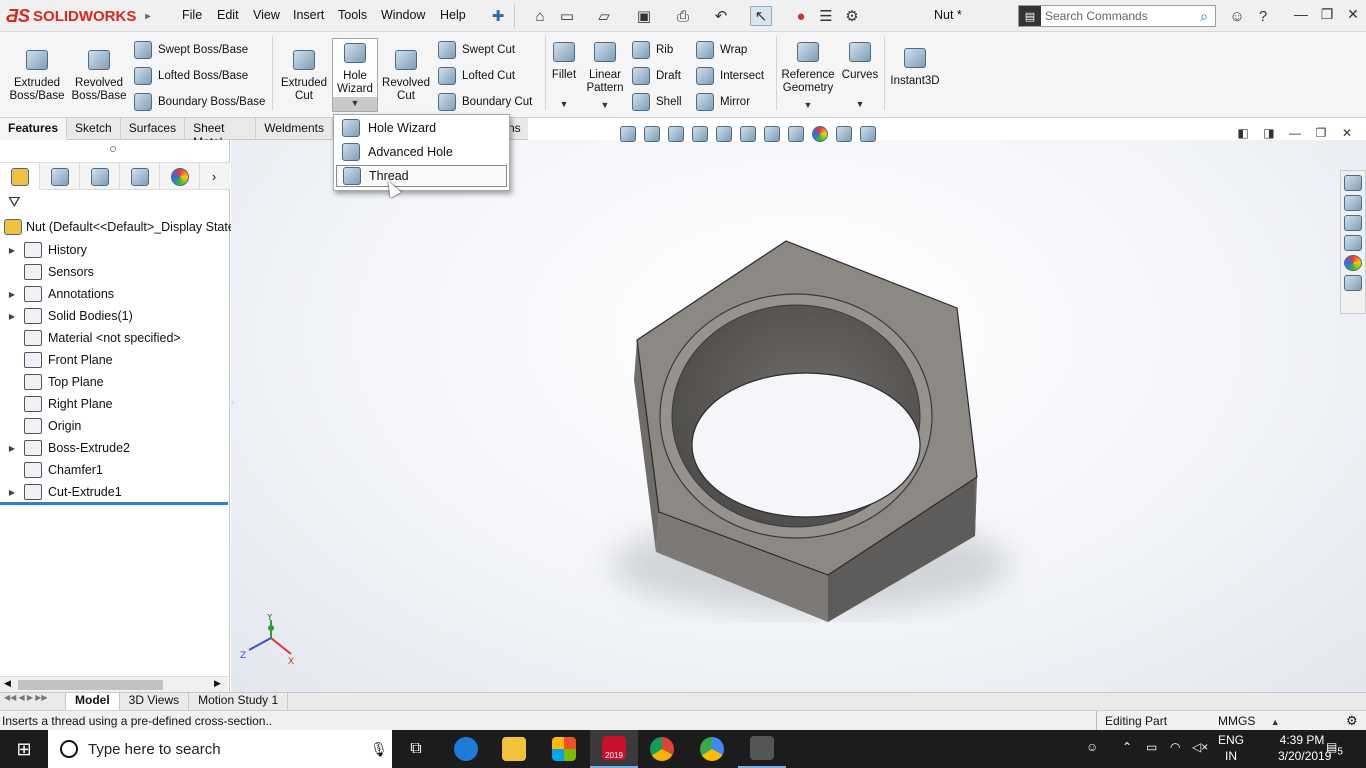  What do you see at coordinates (518, 129) in the screenshot?
I see `tab-partial: ns` at bounding box center [518, 129].